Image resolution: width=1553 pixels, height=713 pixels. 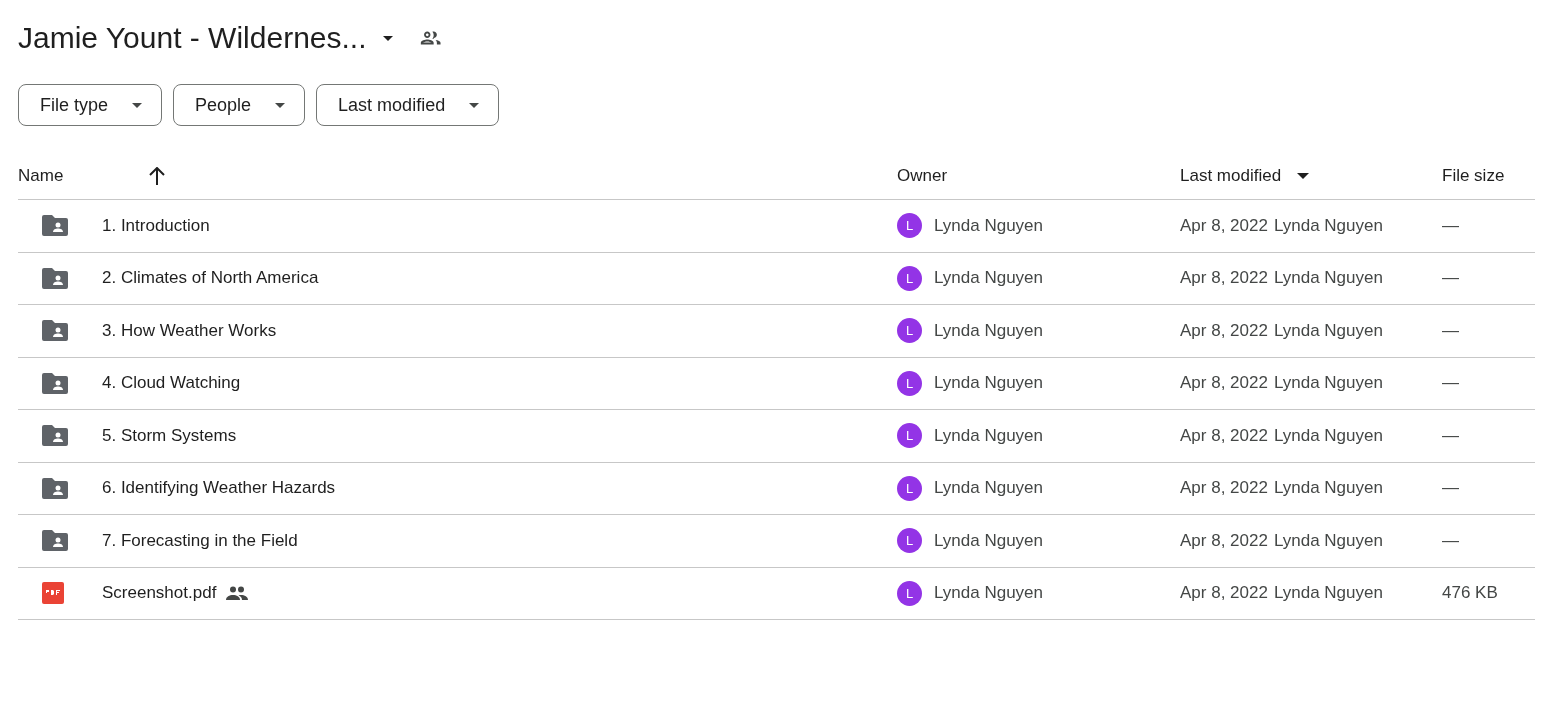 What do you see at coordinates (171, 383) in the screenshot?
I see `file-name: 4. Cloud Watching` at bounding box center [171, 383].